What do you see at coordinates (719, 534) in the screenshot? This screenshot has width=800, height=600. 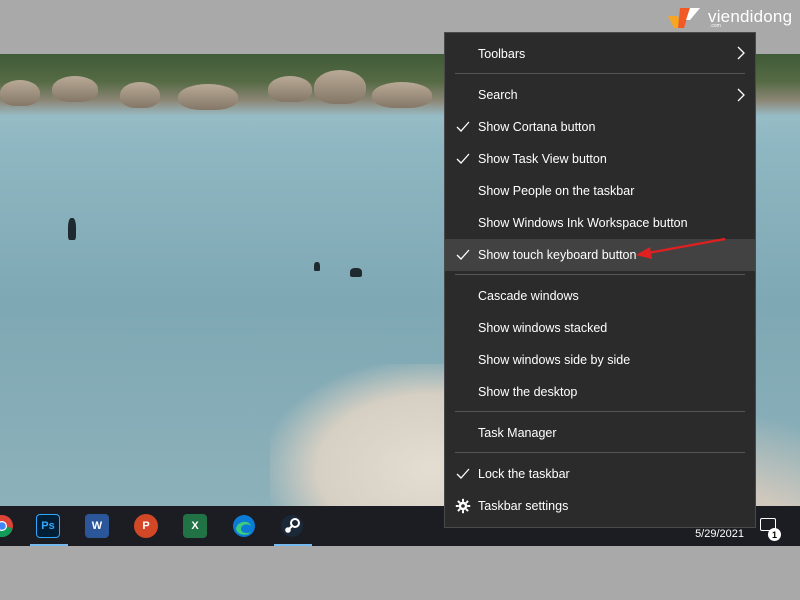 I see `clock-date: 5/29/2021` at bounding box center [719, 534].